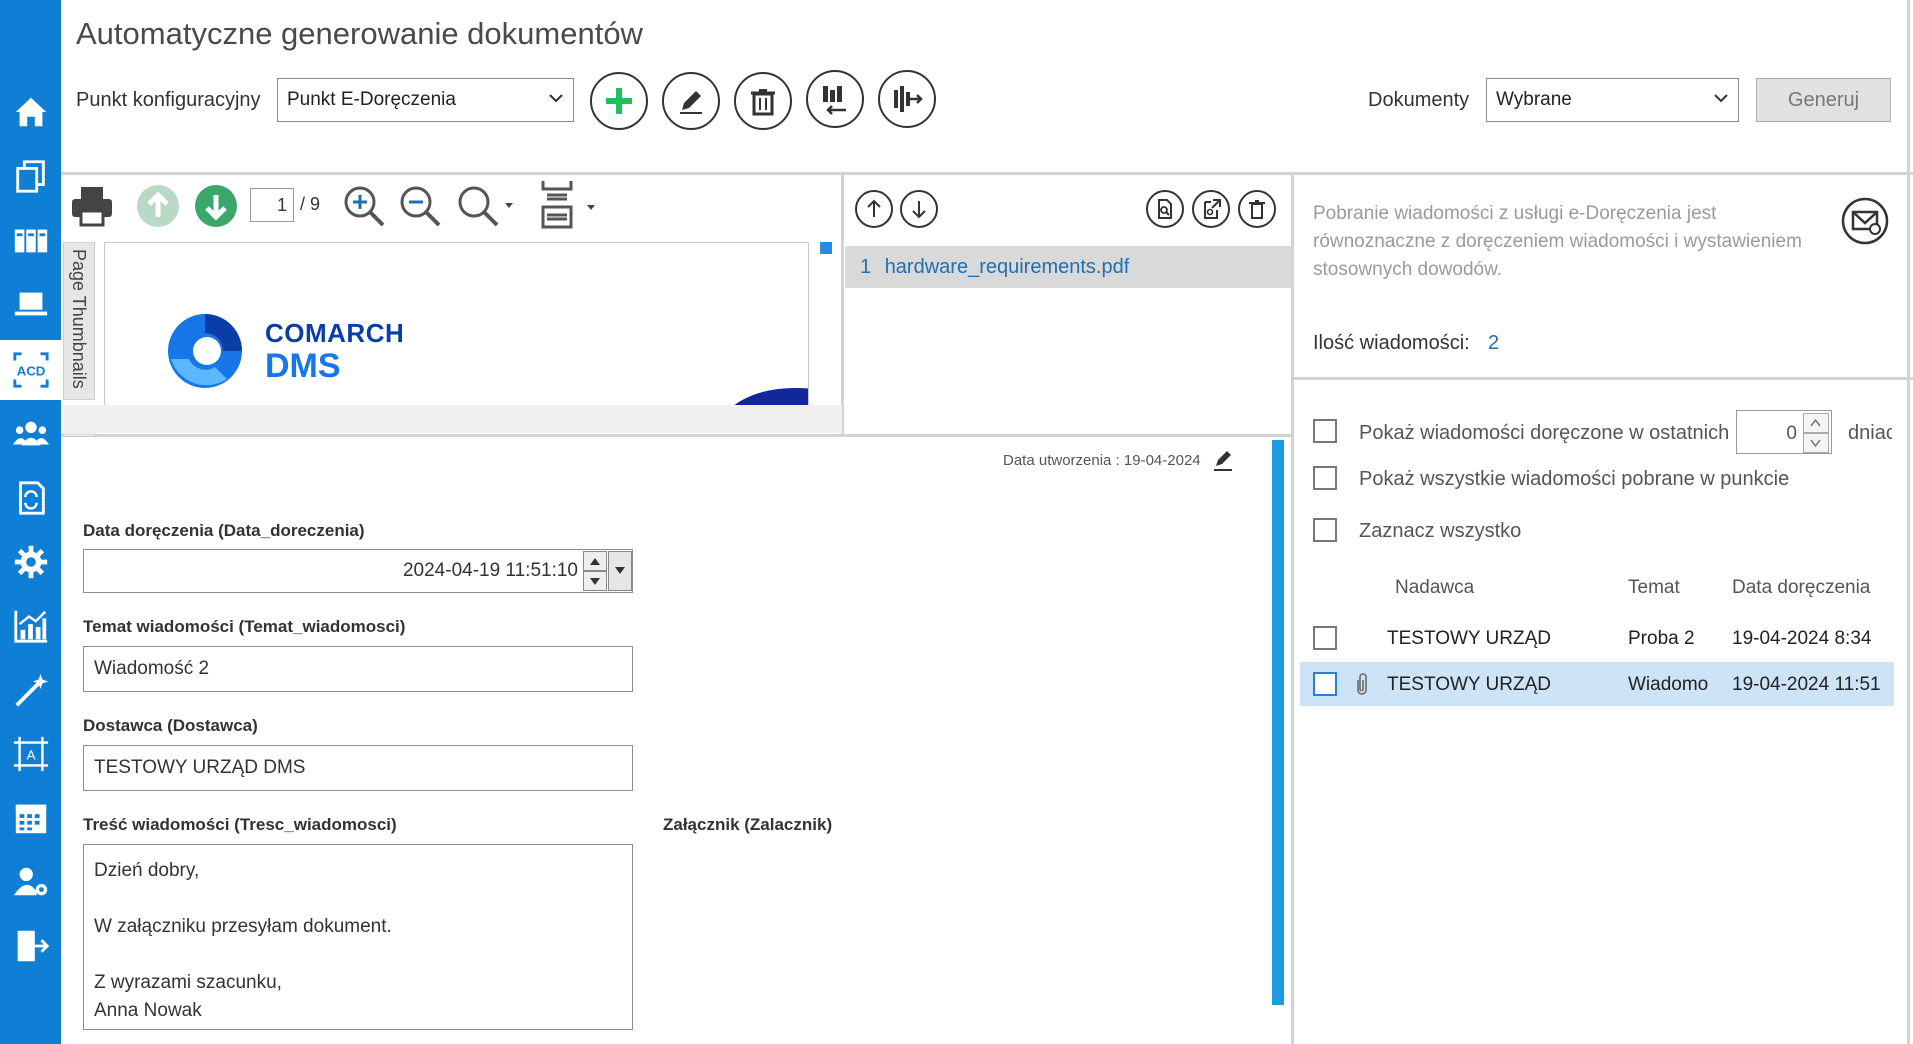 The width and height of the screenshot is (1913, 1044). I want to click on workflow-icon, so click(30, 498).